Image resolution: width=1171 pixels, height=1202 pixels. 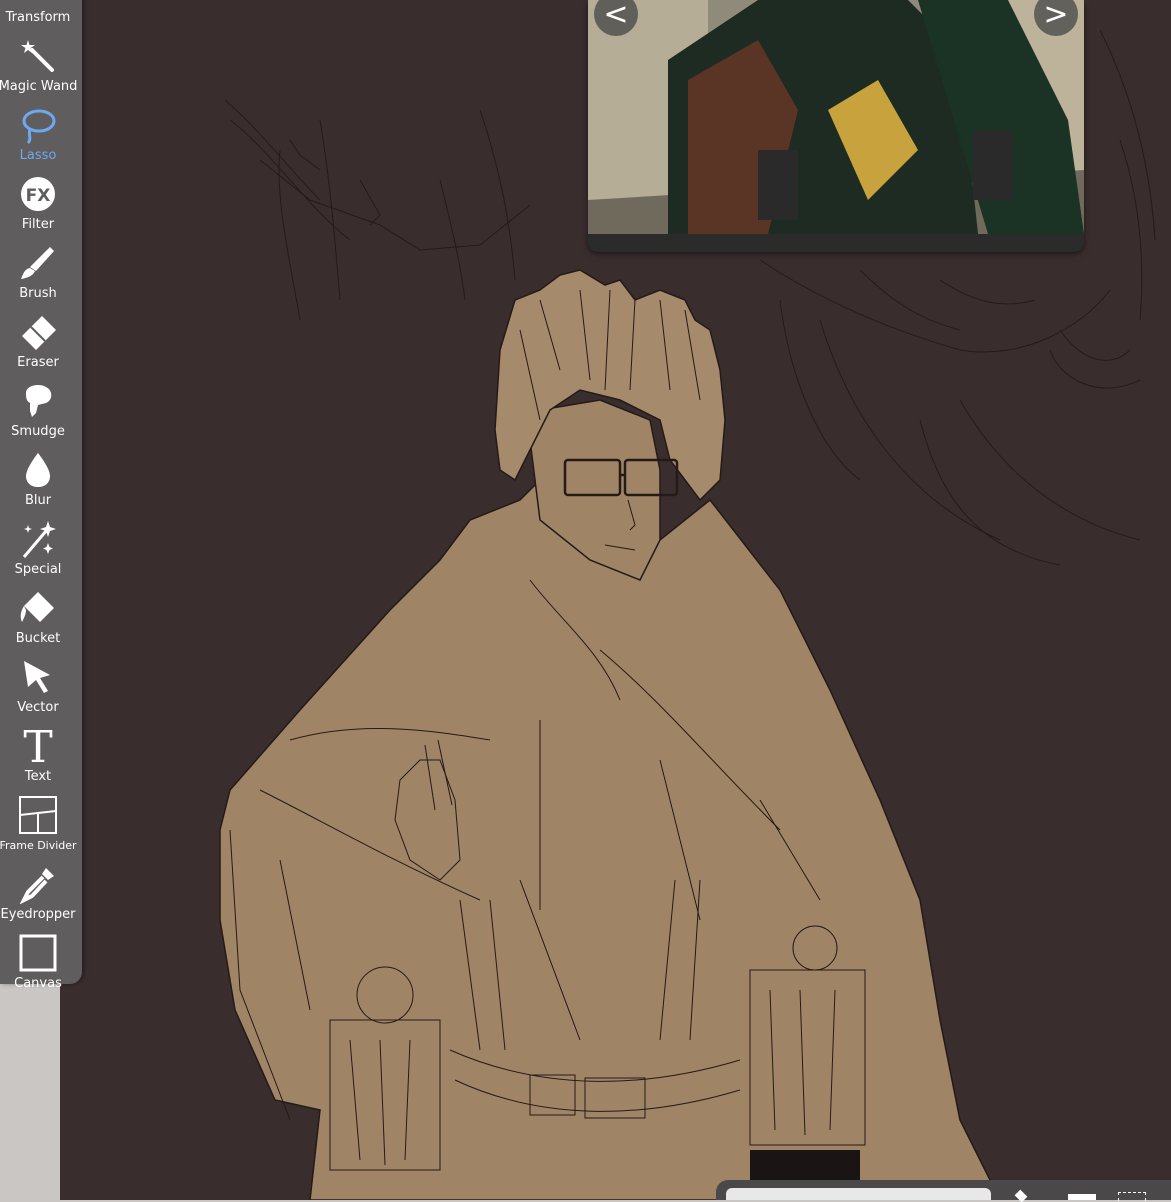 What do you see at coordinates (38, 815) in the screenshot?
I see `frame-divider-icon` at bounding box center [38, 815].